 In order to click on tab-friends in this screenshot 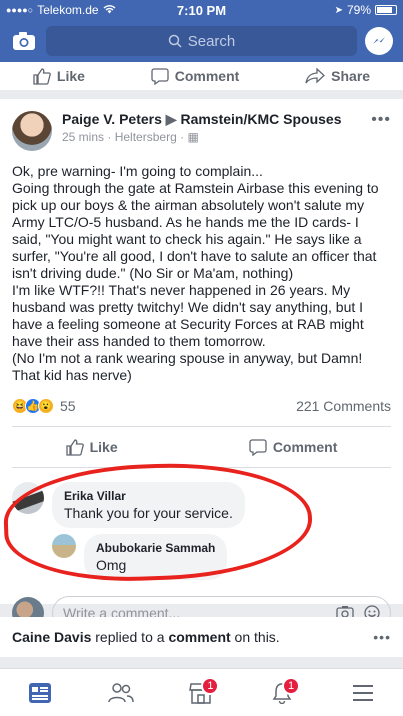, I will do `click(121, 693)`.